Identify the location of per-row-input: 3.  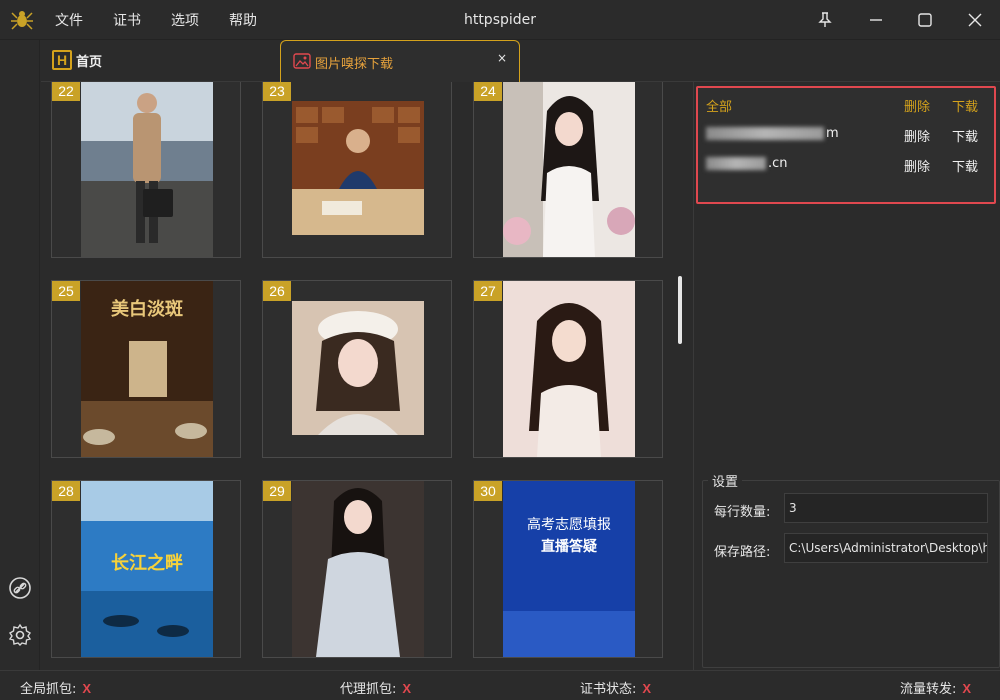
(886, 508).